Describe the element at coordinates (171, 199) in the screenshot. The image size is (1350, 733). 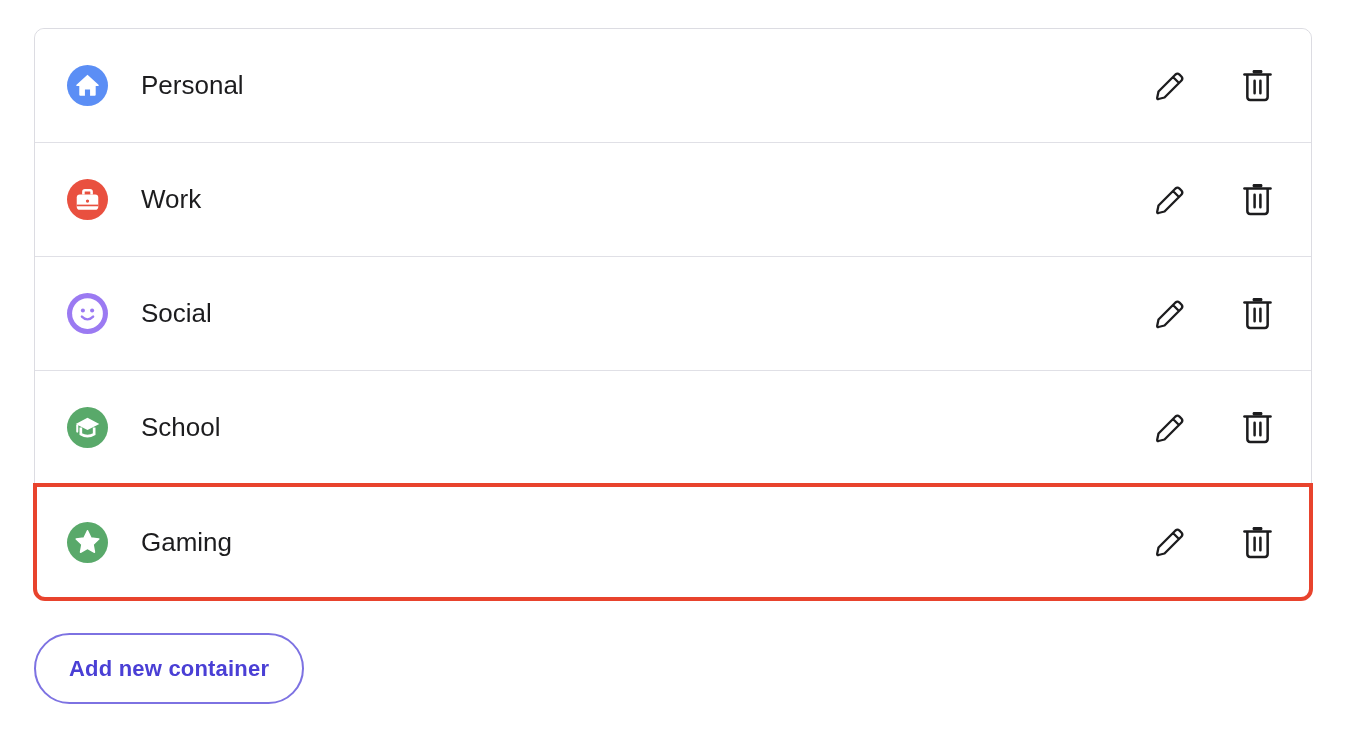
I see `container-name: Work` at that location.